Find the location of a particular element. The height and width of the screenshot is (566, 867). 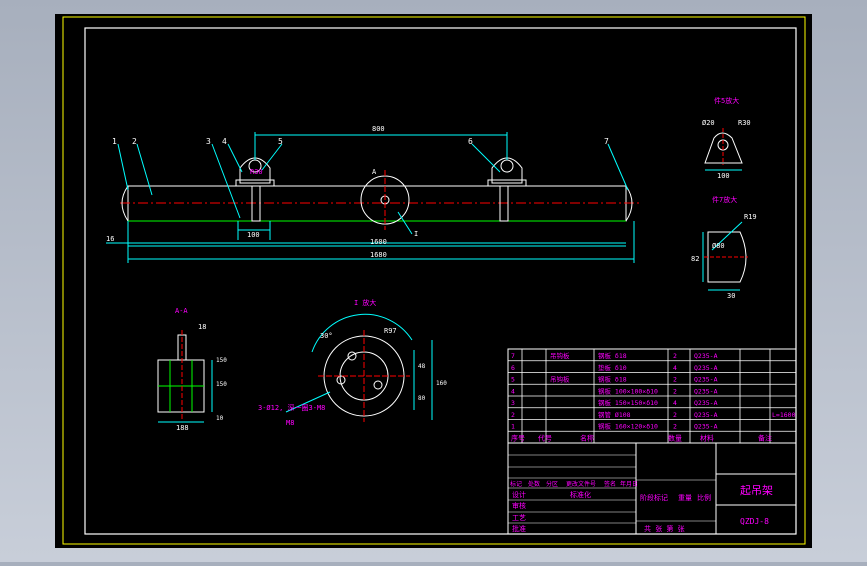

tb-approve: 批准 is located at coordinates (519, 528).